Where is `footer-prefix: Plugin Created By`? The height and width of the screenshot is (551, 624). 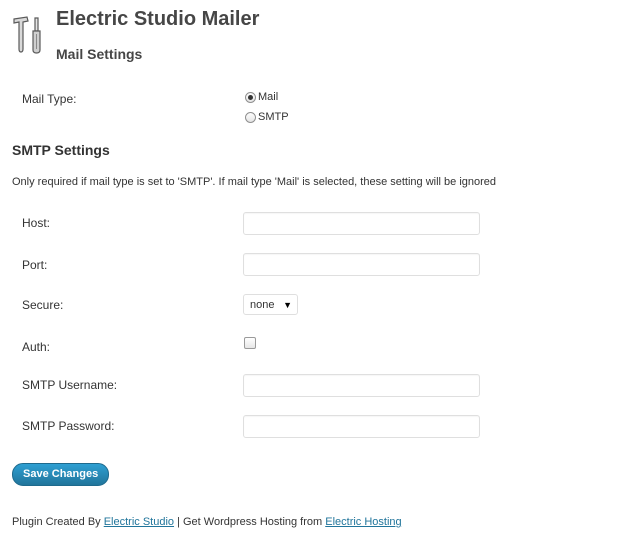
footer-prefix: Plugin Created By is located at coordinates (58, 522).